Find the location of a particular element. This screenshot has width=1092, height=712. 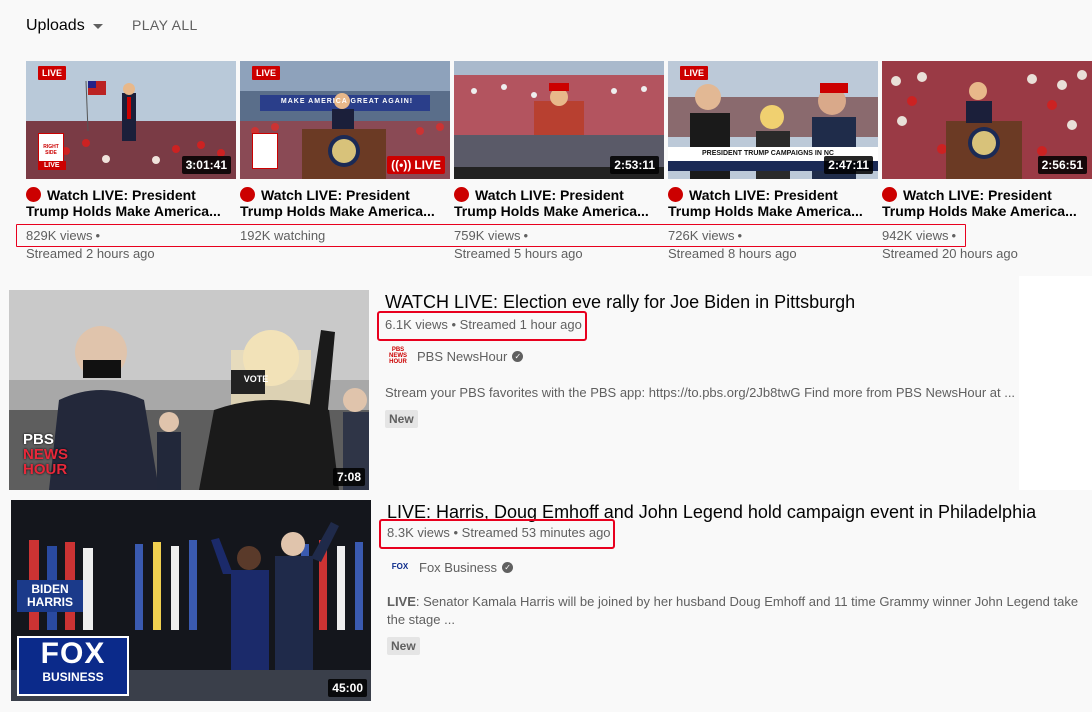

fox-channel-logo-icon: FOX is located at coordinates (400, 566).